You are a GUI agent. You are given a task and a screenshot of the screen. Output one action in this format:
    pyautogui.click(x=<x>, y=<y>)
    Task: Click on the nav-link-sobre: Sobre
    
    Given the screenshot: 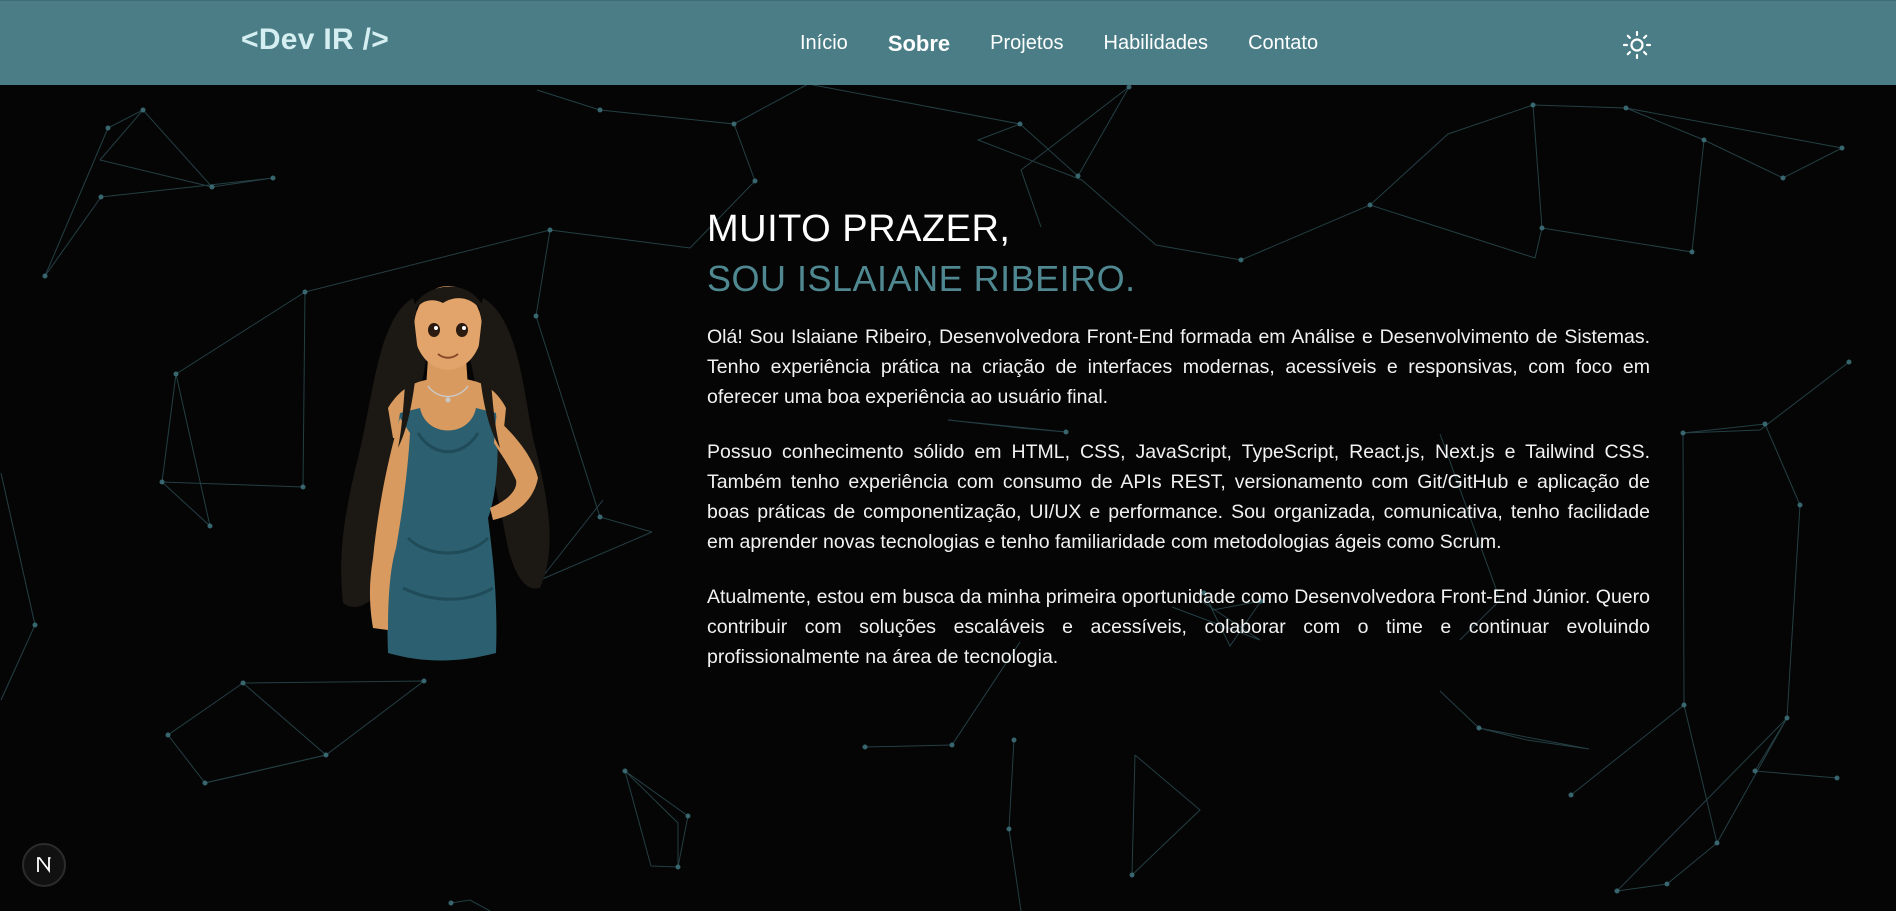 What is the action you would take?
    pyautogui.click(x=919, y=44)
    